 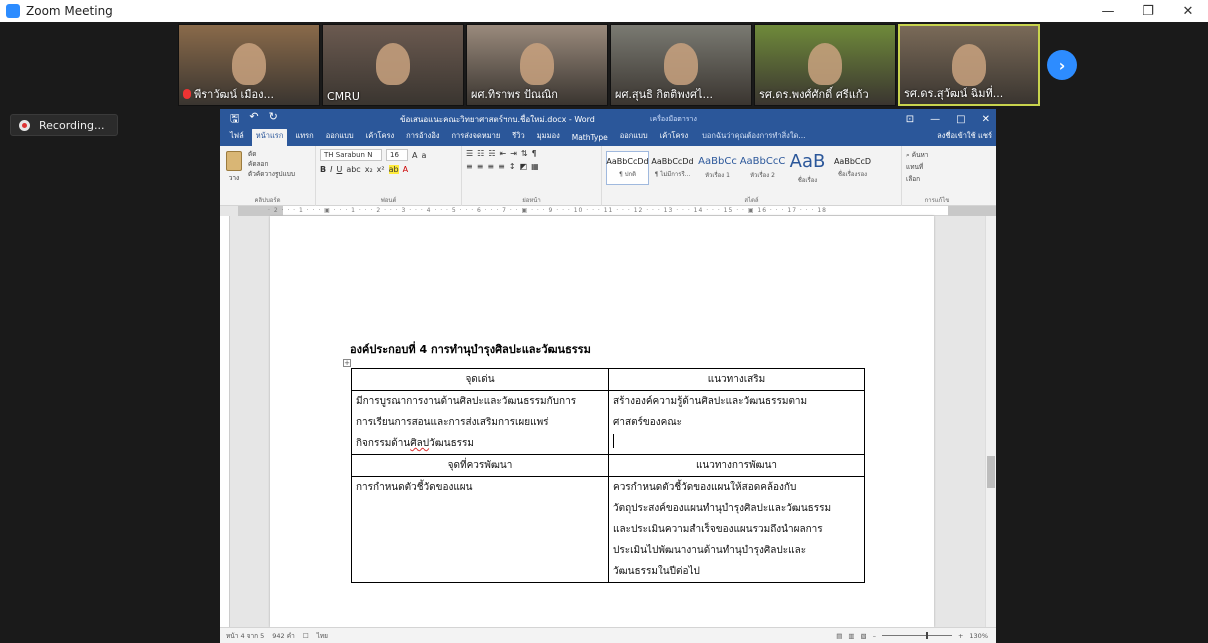 What do you see at coordinates (469, 153) in the screenshot?
I see `bullets-icon: ☰` at bounding box center [469, 153].